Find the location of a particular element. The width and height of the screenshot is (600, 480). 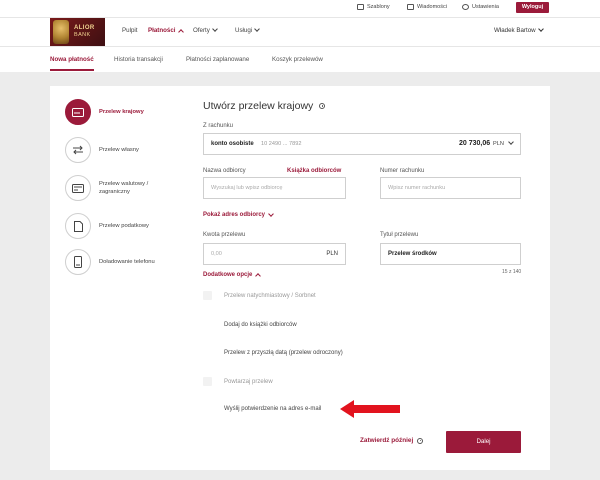

option-repeat-transfer: Powtarzaj przelew is located at coordinates (238, 381).